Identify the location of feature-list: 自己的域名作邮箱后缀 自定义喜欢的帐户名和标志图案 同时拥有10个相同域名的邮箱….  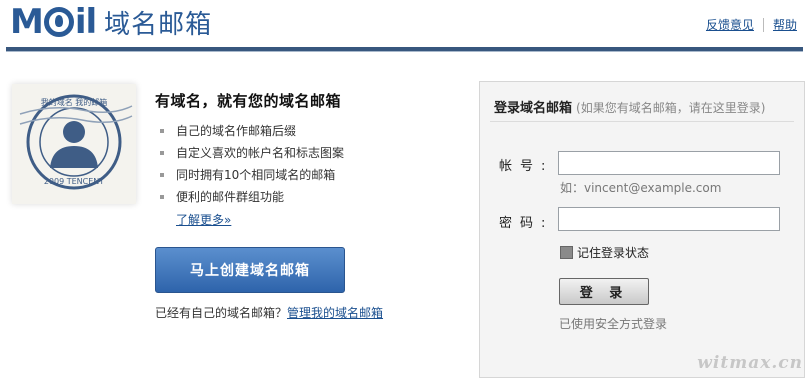
(252, 164).